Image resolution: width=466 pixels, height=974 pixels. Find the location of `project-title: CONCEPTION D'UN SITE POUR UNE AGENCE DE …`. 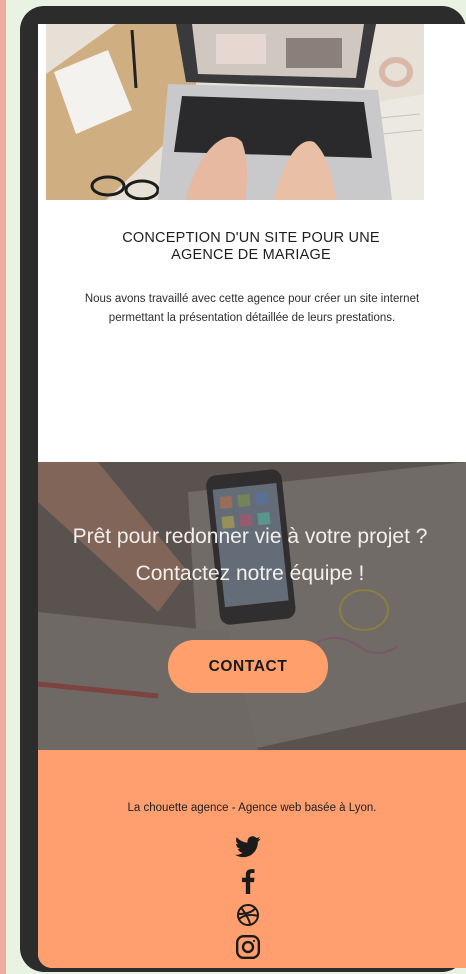

project-title: CONCEPTION D'UN SITE POUR UNE AGENCE DE … is located at coordinates (251, 247).